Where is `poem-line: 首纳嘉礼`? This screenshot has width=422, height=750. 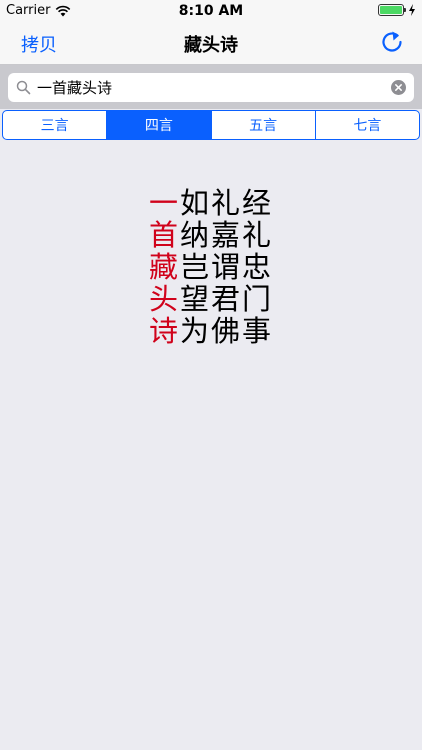
poem-line: 首纳嘉礼 is located at coordinates (211, 235).